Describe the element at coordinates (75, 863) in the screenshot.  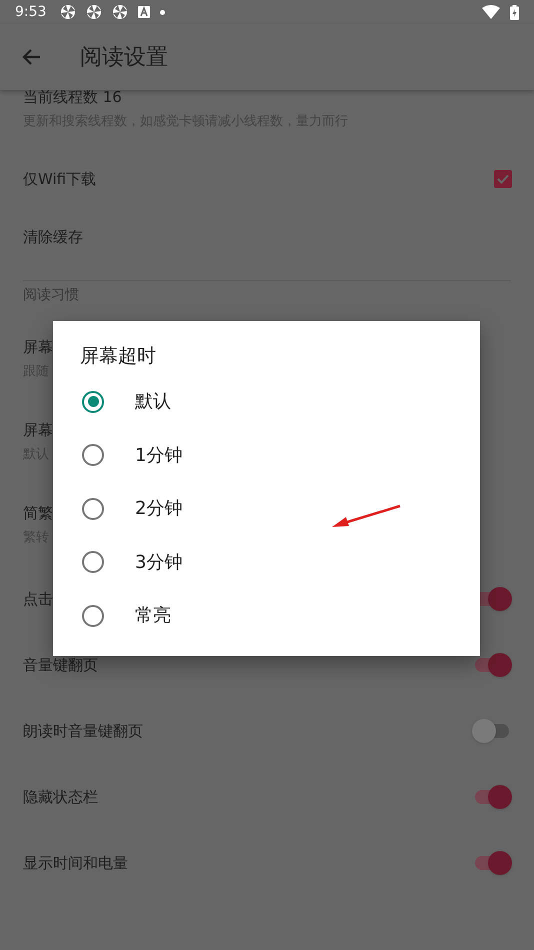
I see `setting-title: 显示时间和电量` at that location.